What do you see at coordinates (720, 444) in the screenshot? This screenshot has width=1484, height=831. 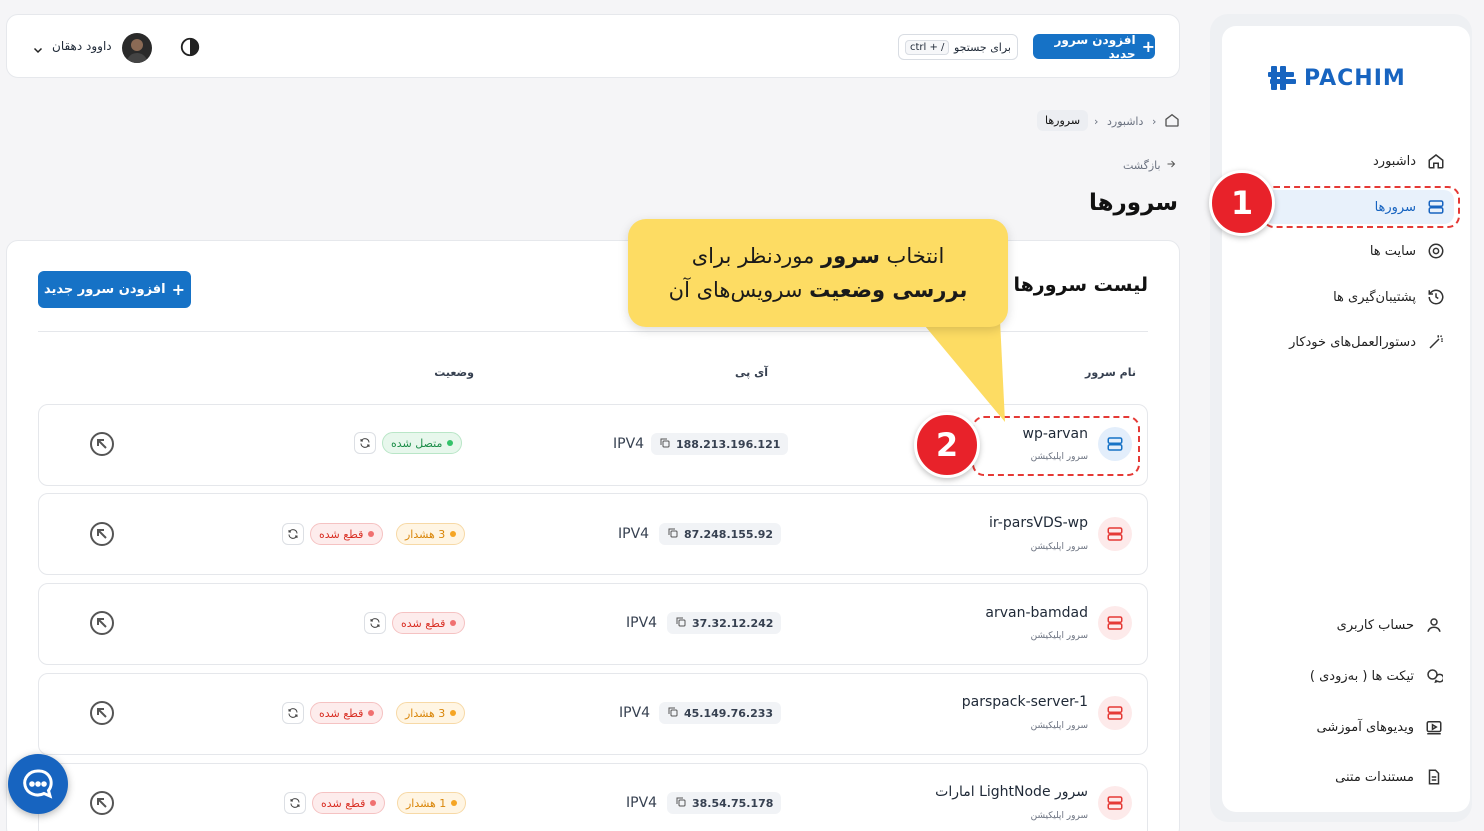 I see `ip-copy-button: 188.213.196.121` at bounding box center [720, 444].